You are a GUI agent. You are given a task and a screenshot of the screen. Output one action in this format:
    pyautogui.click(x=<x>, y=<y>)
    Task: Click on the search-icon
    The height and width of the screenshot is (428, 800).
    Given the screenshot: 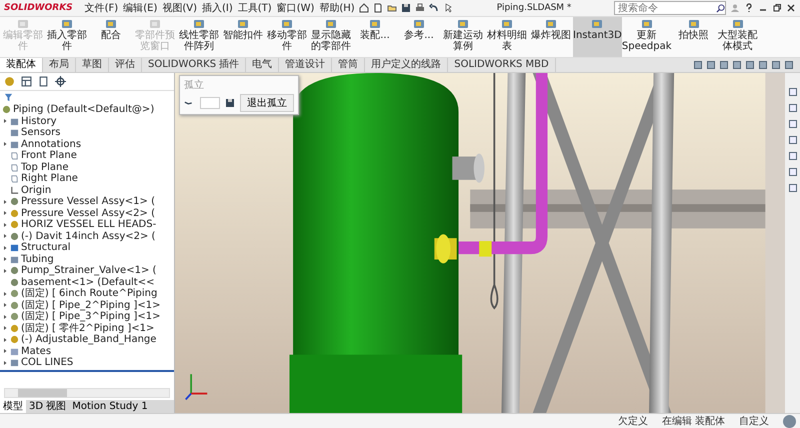 What is the action you would take?
    pyautogui.click(x=720, y=8)
    